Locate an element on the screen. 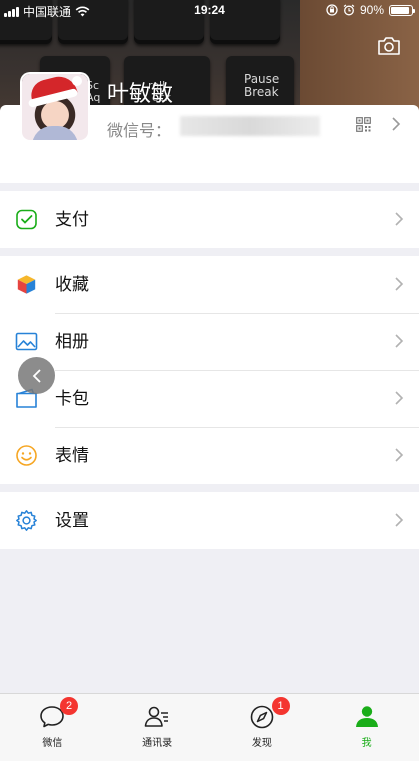  wechat-pay-icon is located at coordinates (26, 219).